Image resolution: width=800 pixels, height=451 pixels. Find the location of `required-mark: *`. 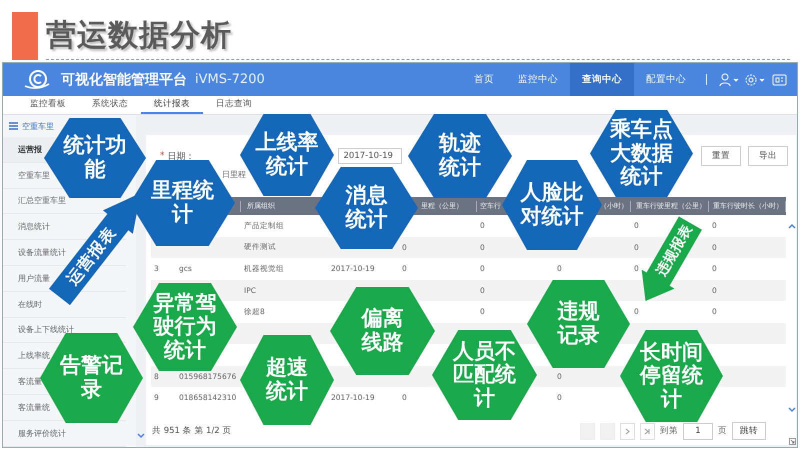

required-mark: * is located at coordinates (162, 156).